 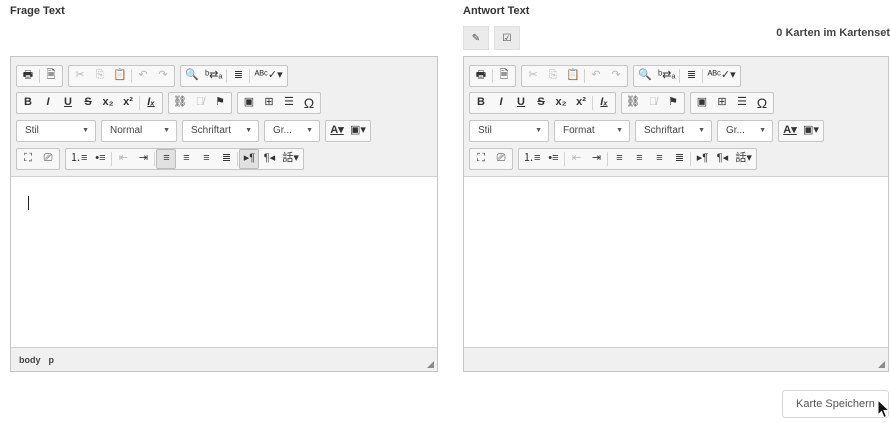 I want to click on path-p: p, so click(x=52, y=360).